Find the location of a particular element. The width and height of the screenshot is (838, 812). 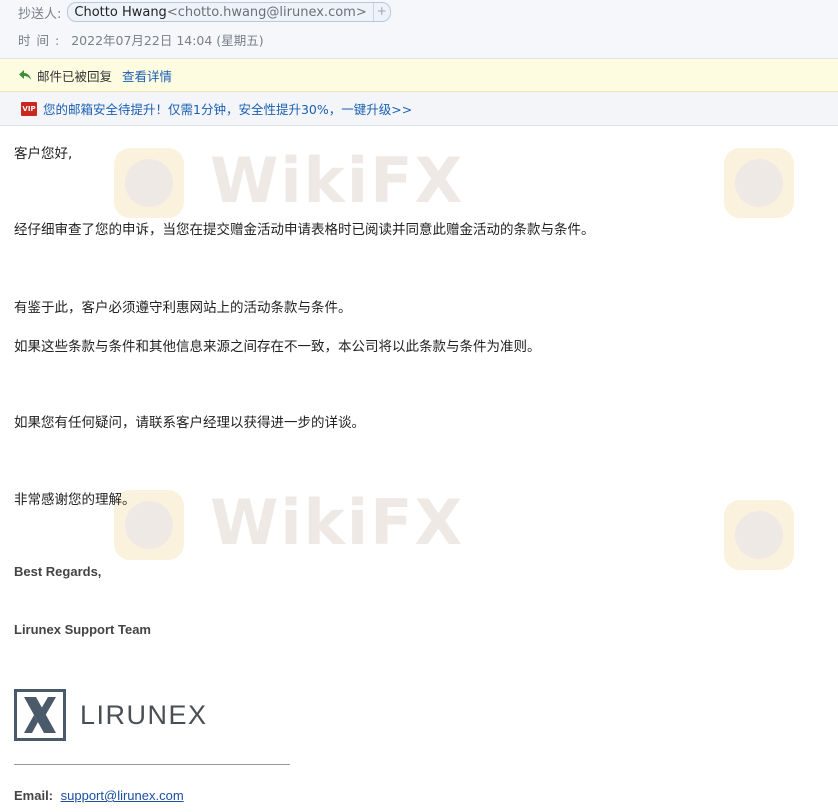

signature-email-line: Email: support@lirunex.com is located at coordinates (99, 795).